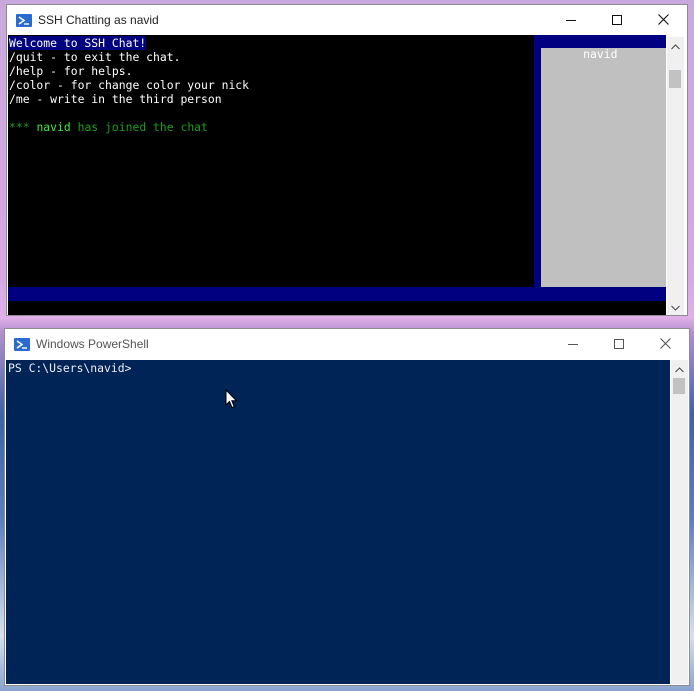 This screenshot has height=691, width=694. Describe the element at coordinates (347, 344) in the screenshot. I see `powershell-title-bar: Windows PowerShell` at that location.